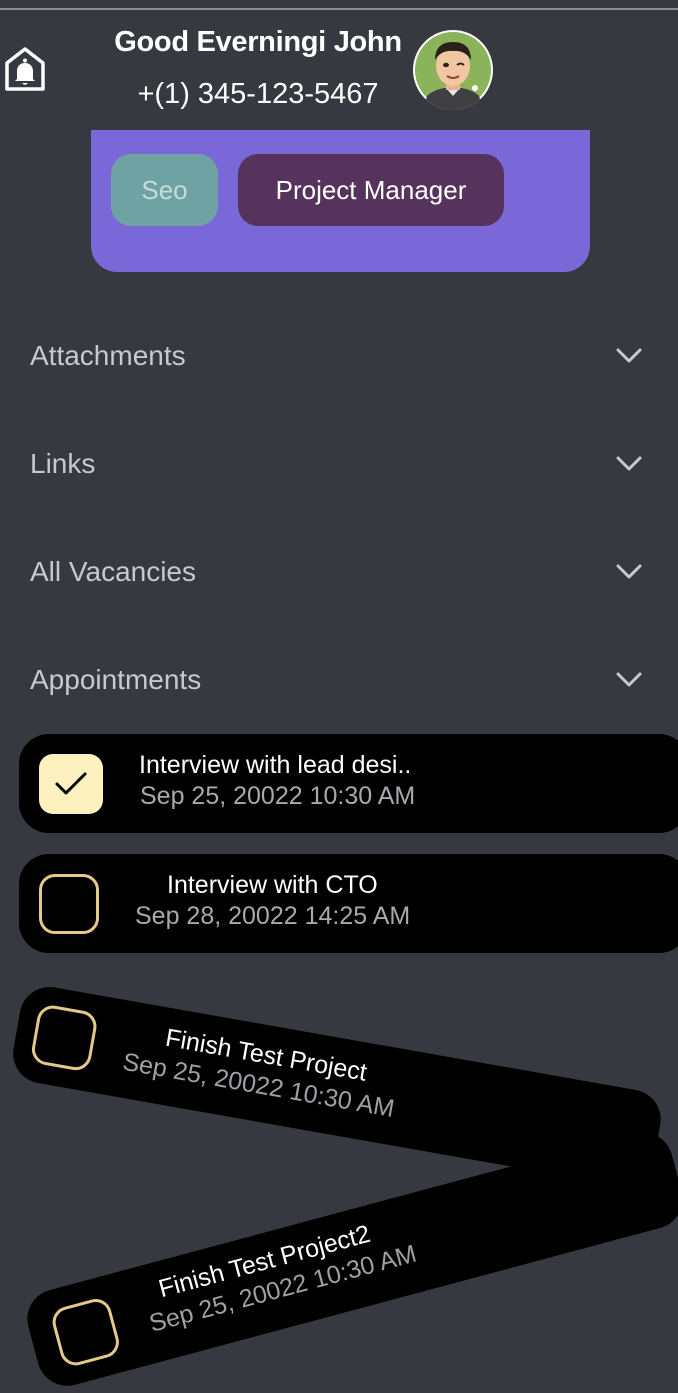  I want to click on greeting-text: Good Everningi John, so click(258, 42).